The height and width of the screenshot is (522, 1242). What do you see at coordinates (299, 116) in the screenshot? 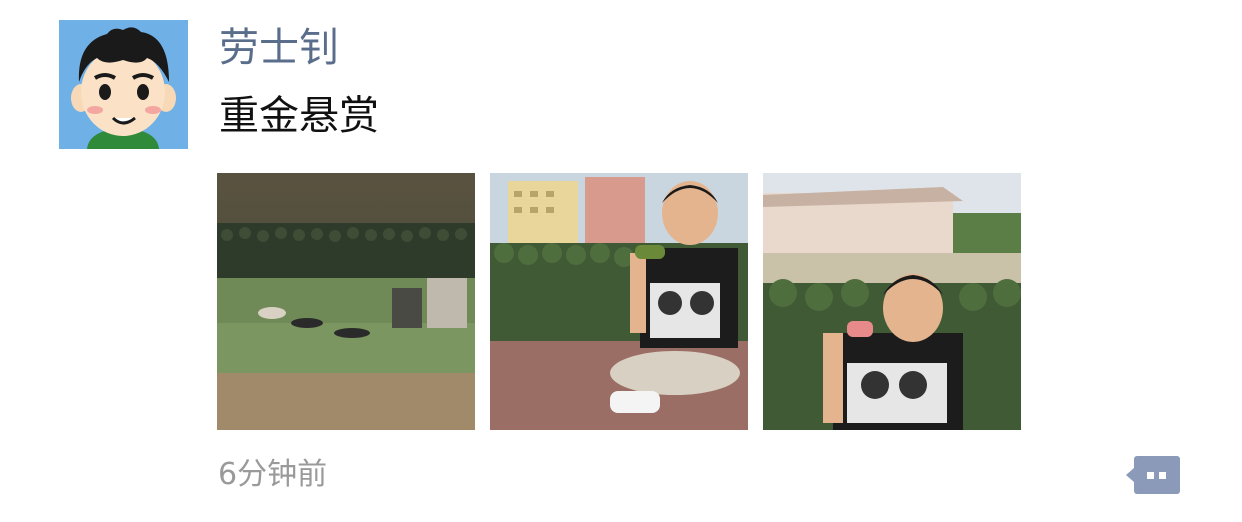
I see `post-text: 重金悬赏` at bounding box center [299, 116].